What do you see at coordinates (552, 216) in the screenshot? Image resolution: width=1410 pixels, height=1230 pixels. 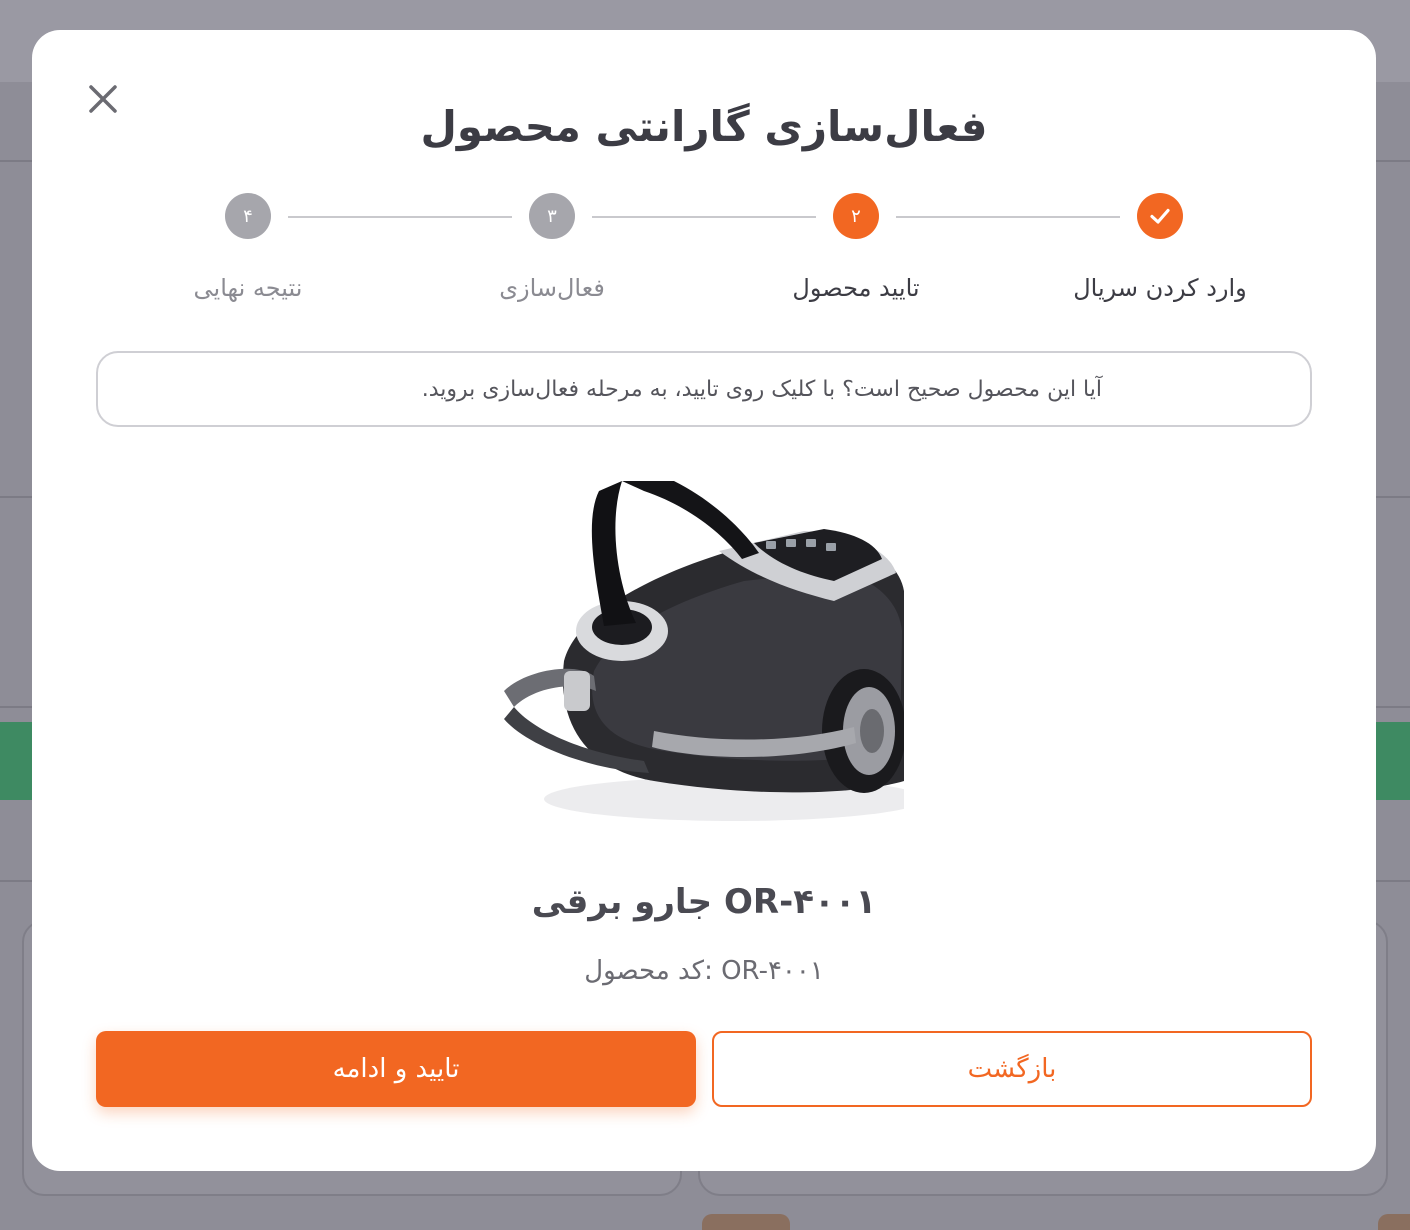 I see `step-3-indicator: ۳` at bounding box center [552, 216].